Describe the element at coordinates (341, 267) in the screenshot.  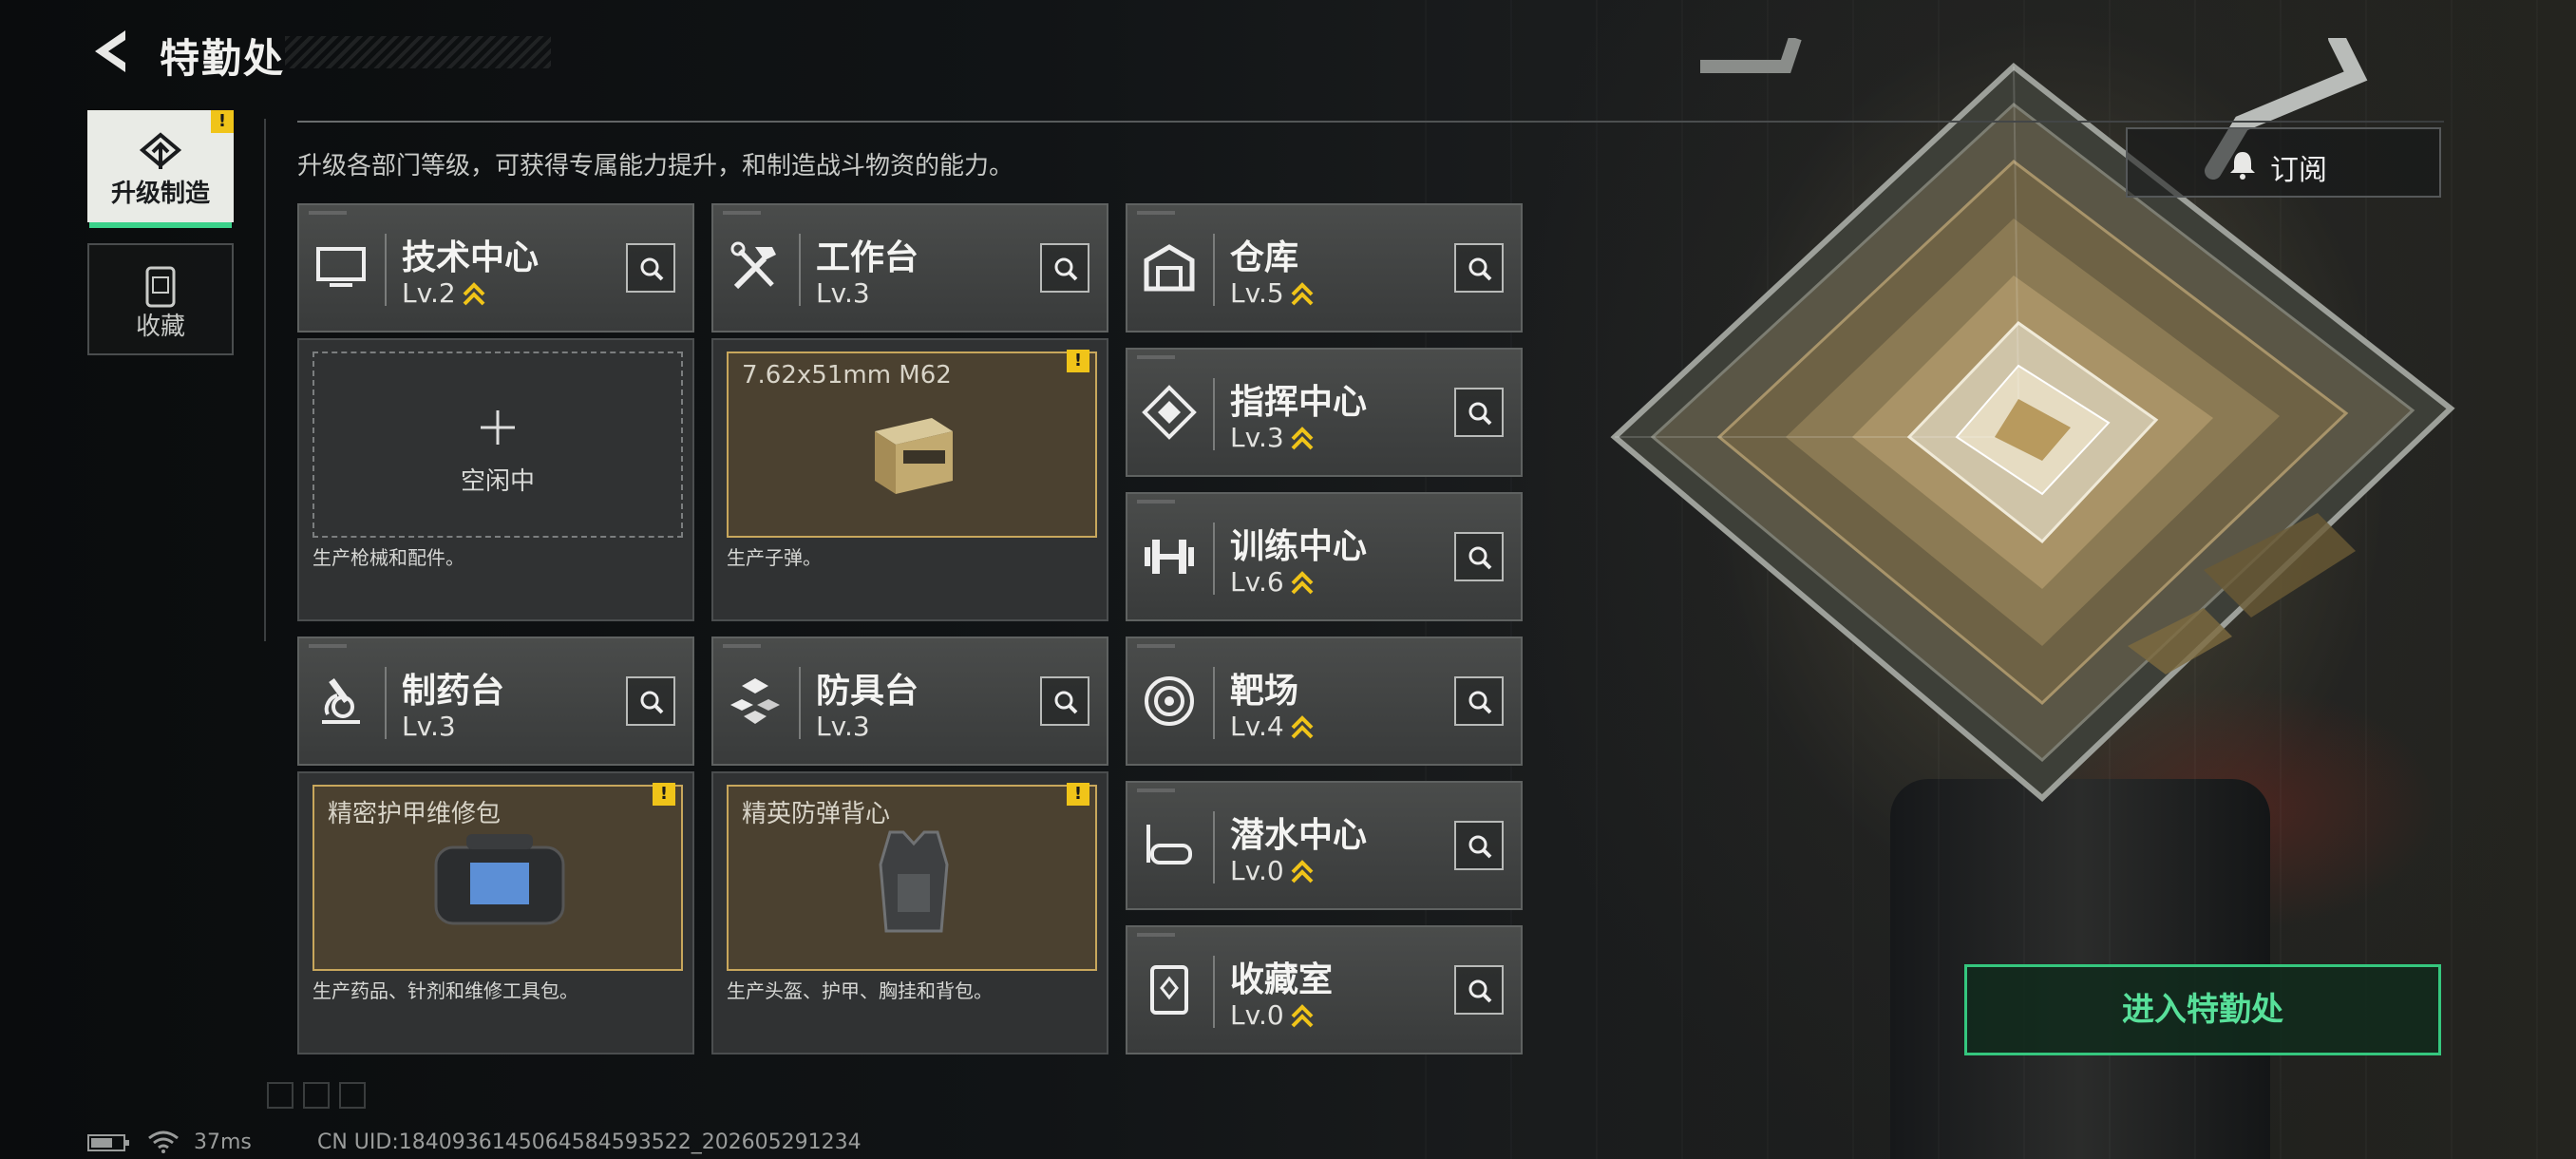
I see `monitor-icon` at that location.